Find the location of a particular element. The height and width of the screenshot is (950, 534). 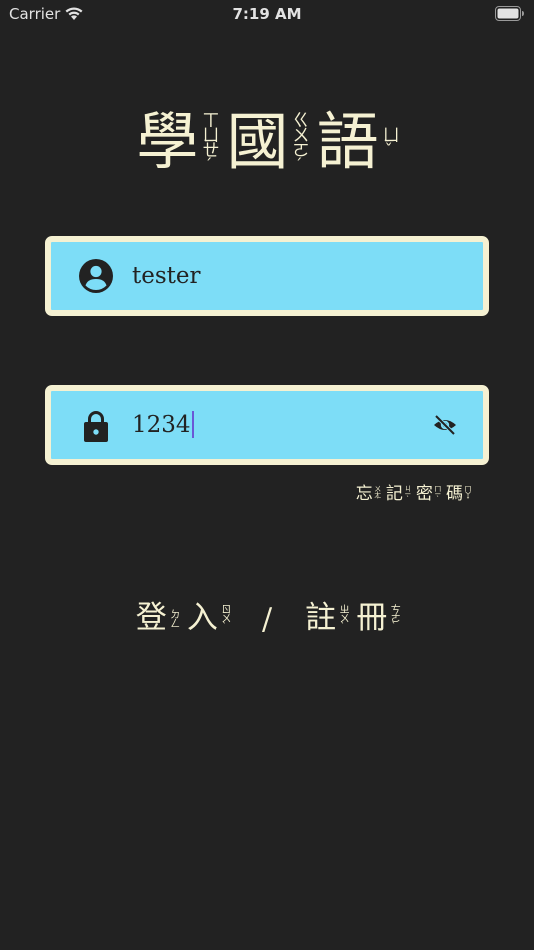

title-char-group: 國 ㄍㄨㄛˊ is located at coordinates (267, 141).